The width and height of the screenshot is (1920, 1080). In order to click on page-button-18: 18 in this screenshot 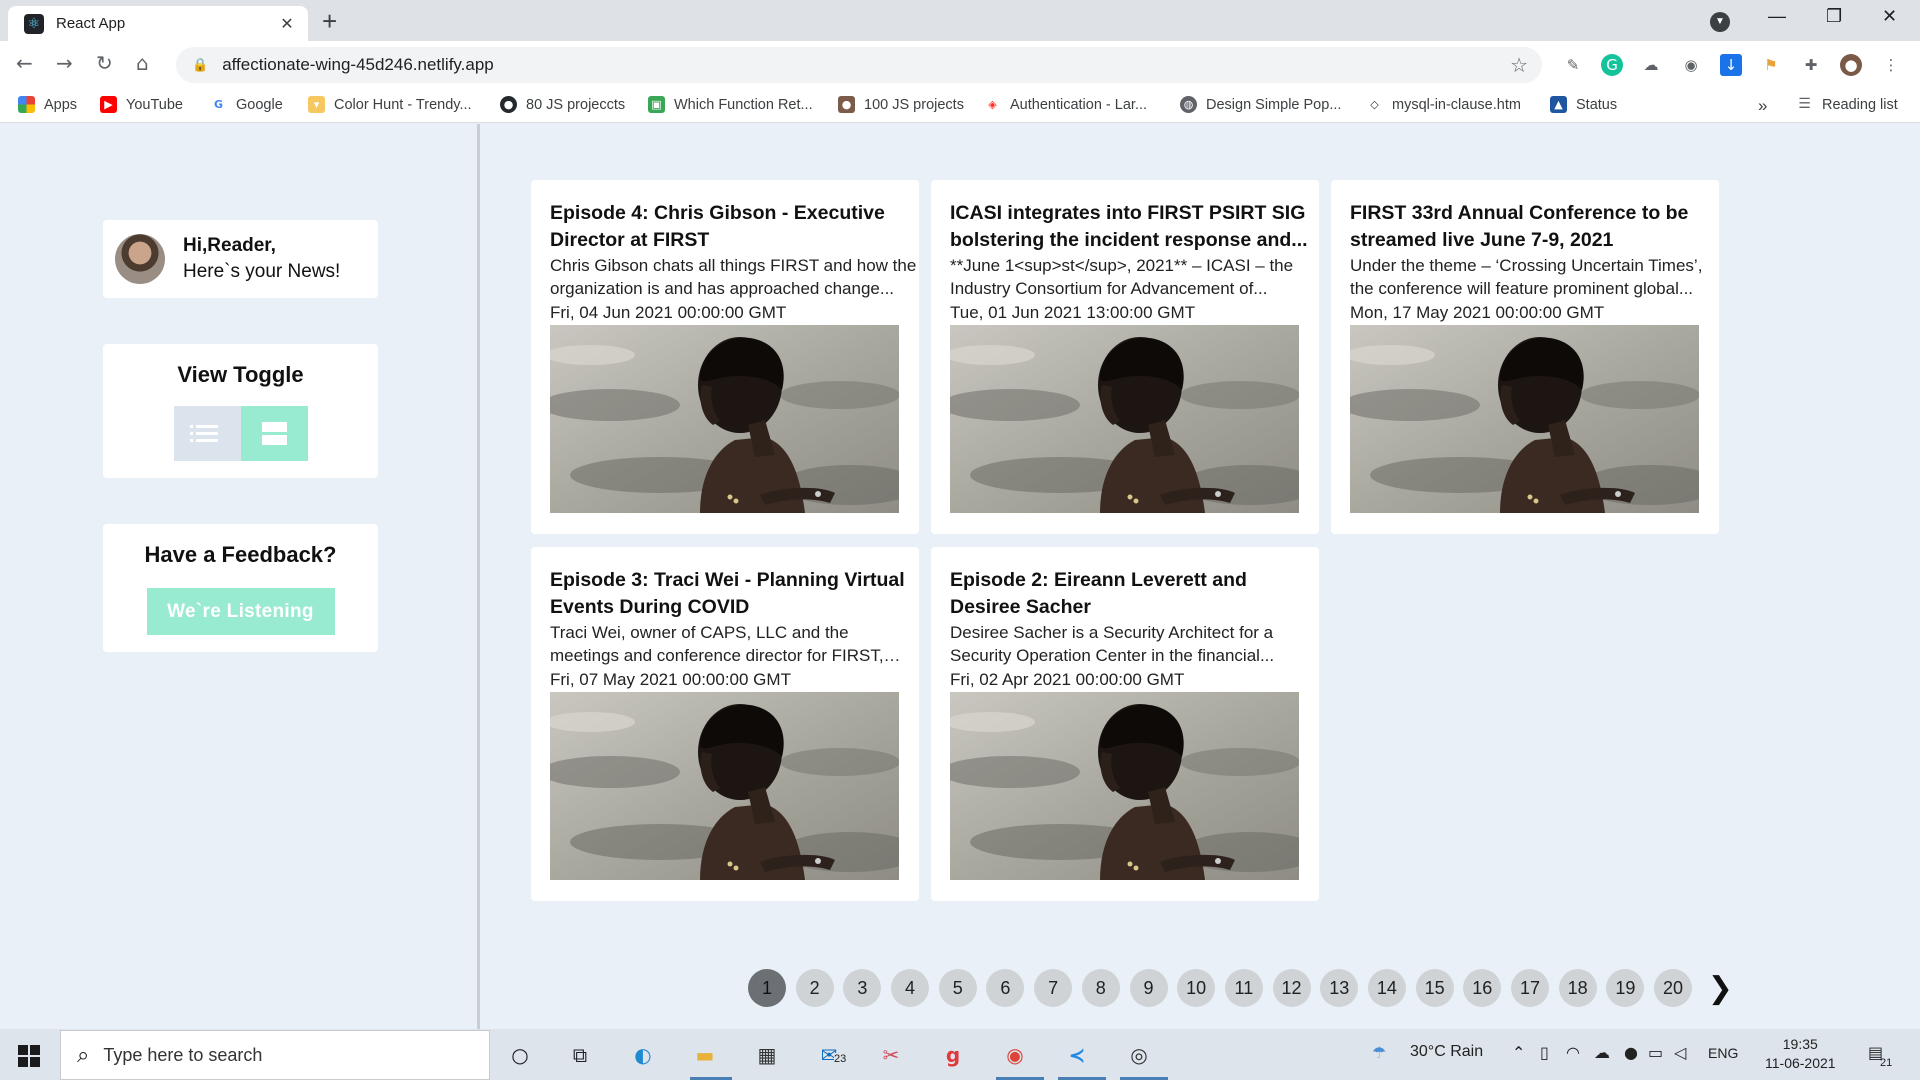, I will do `click(1577, 988)`.